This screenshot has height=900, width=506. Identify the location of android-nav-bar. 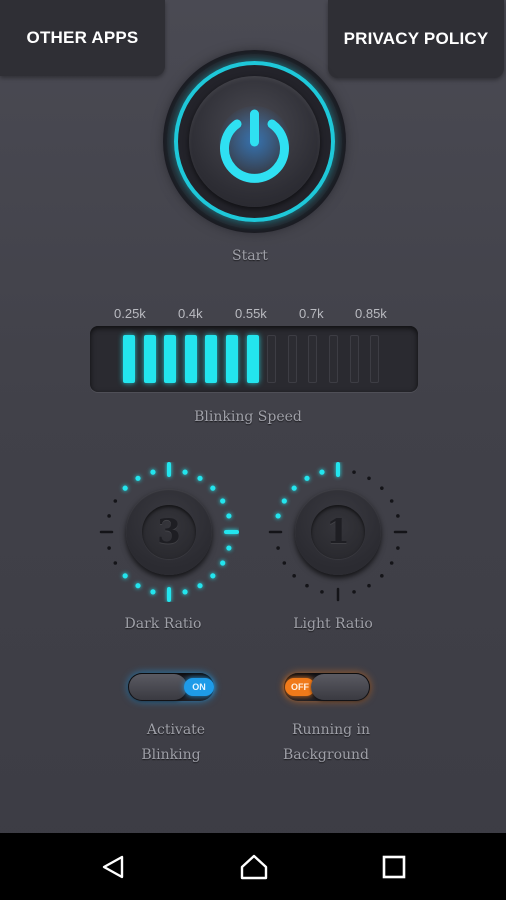
(253, 866).